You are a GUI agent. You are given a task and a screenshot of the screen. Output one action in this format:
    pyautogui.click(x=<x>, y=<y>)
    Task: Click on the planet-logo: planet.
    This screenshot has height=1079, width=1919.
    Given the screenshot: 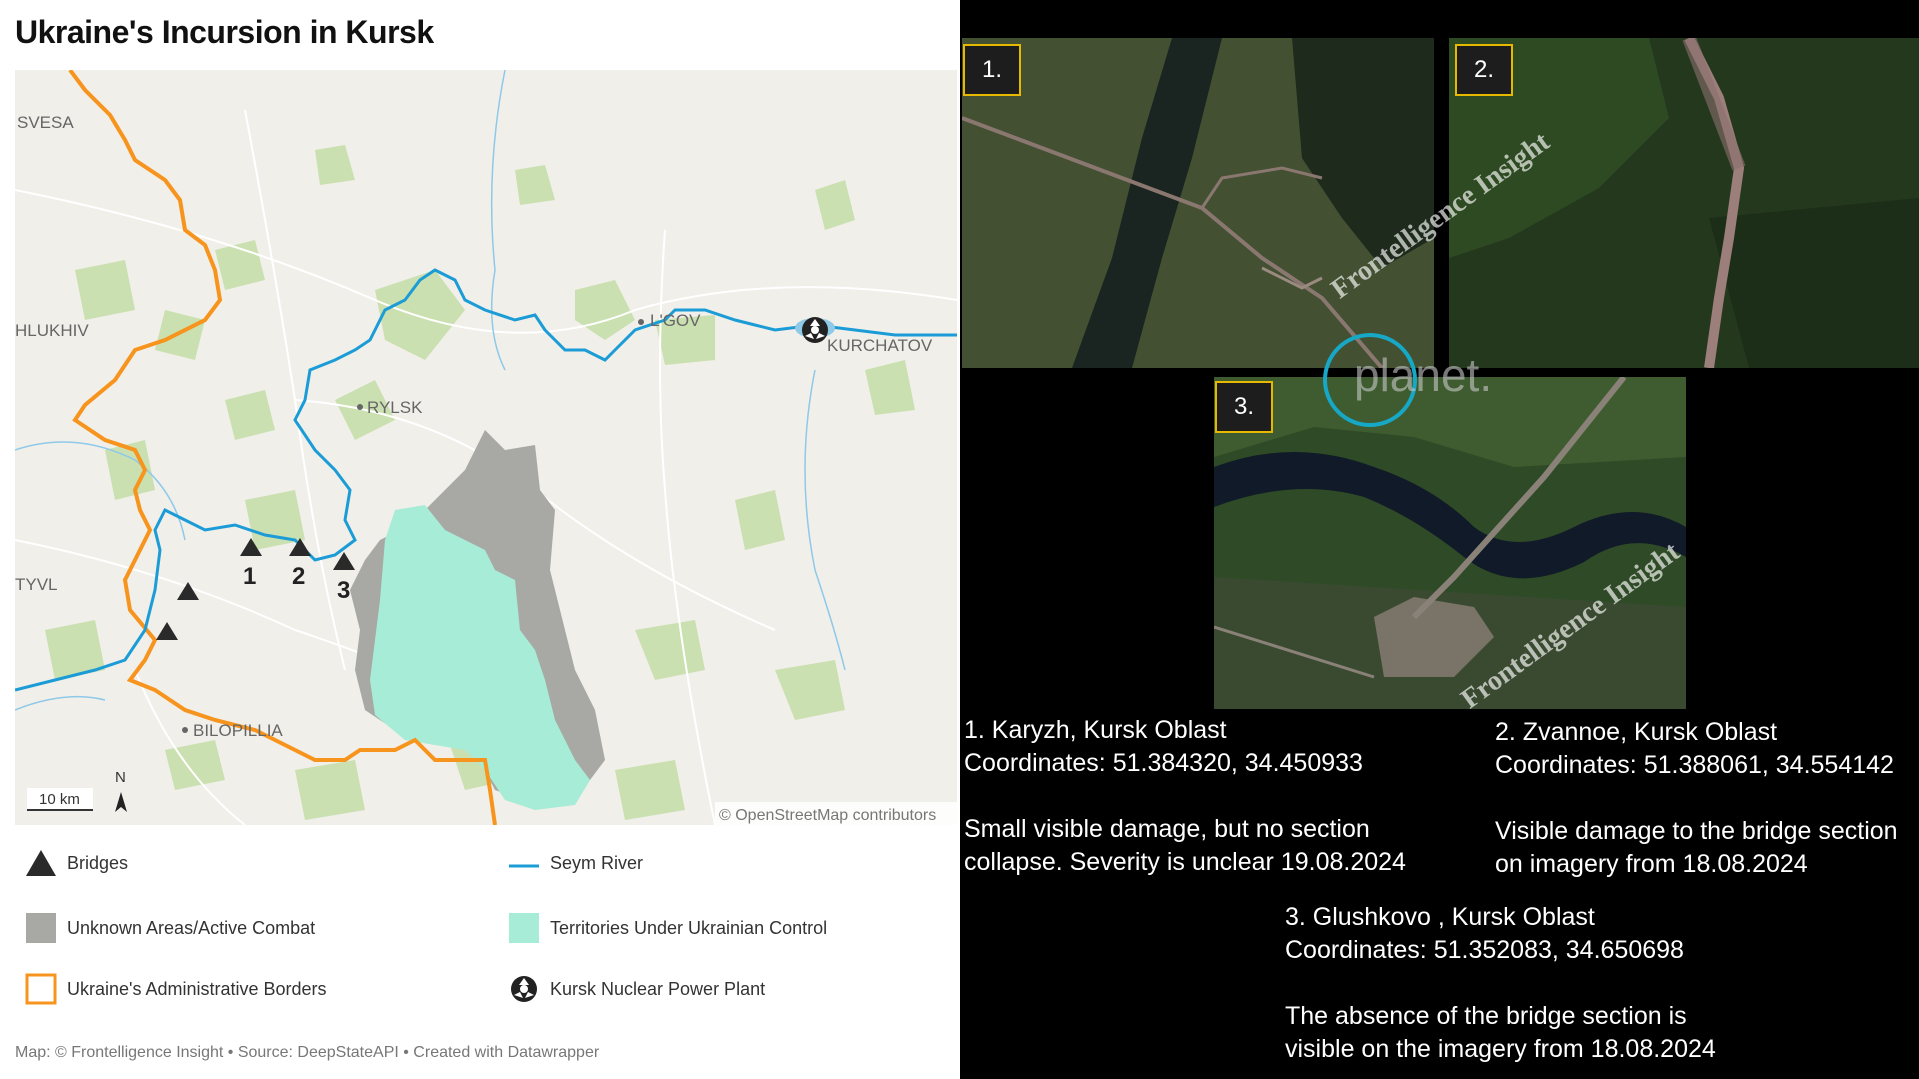 What is the action you would take?
    pyautogui.click(x=1422, y=380)
    